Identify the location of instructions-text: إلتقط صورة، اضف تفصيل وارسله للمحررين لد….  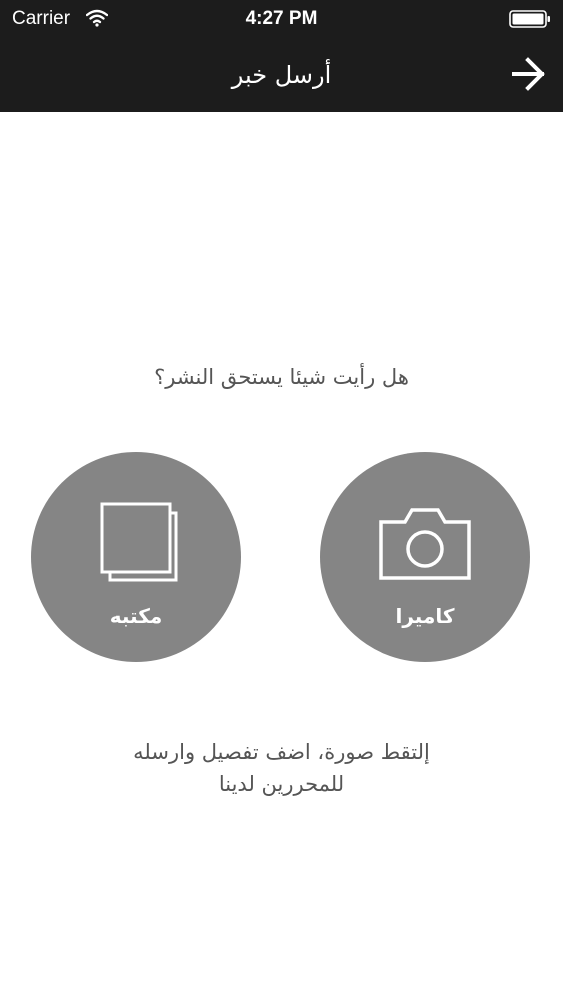
(281, 768).